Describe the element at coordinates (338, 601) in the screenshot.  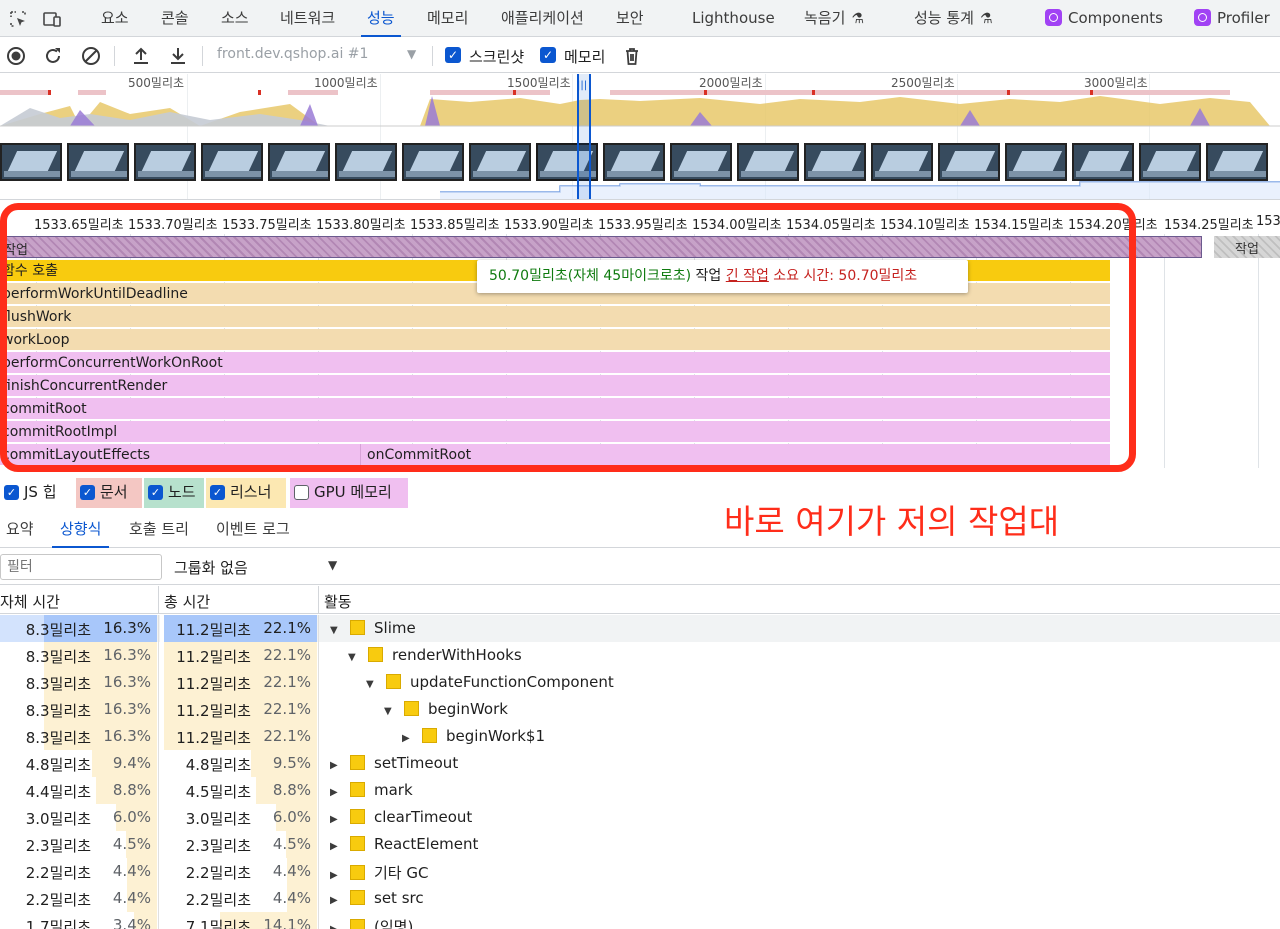
I see `column-activity: 활동` at that location.